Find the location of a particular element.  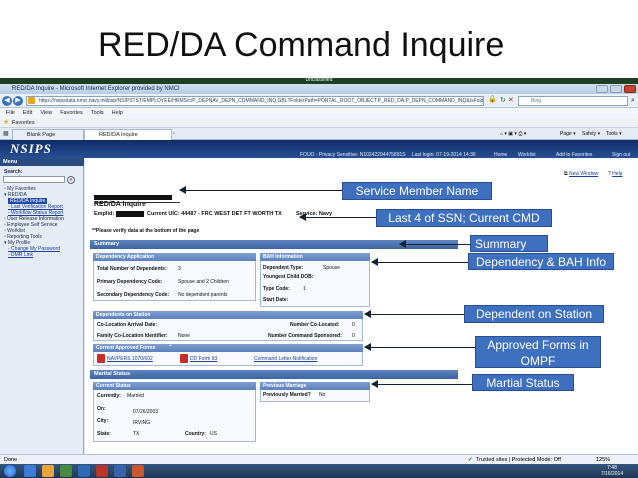

dependent-type-value: Spouse is located at coordinates (331, 268).